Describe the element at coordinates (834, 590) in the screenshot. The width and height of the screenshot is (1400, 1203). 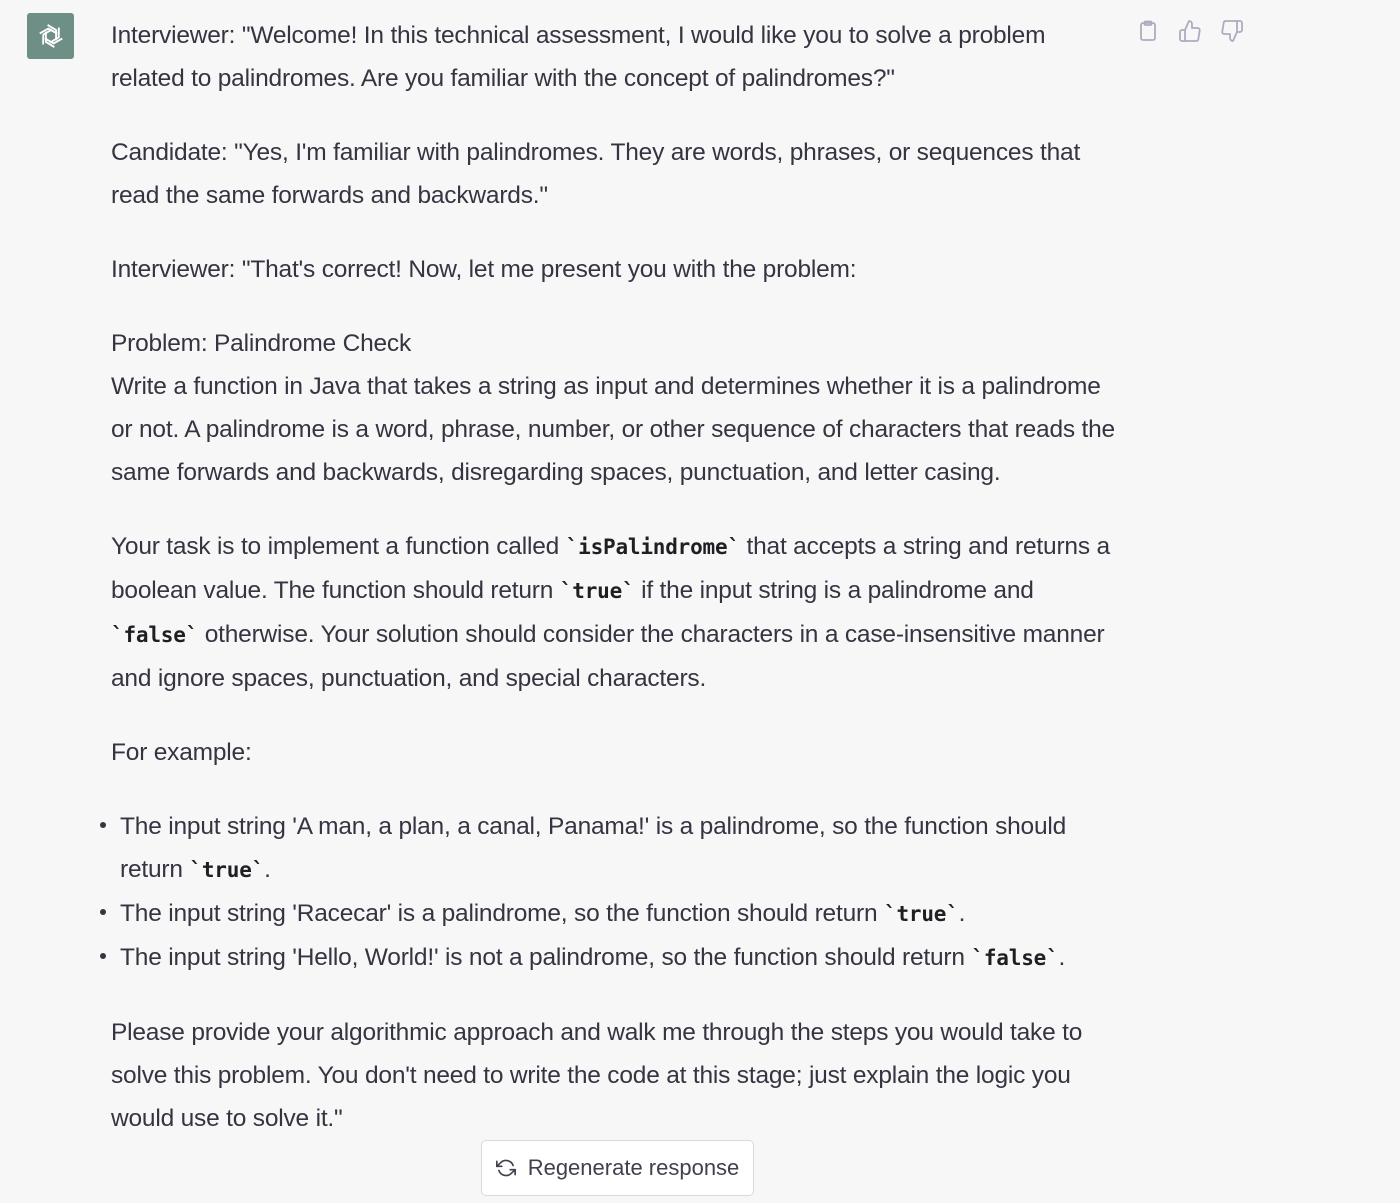
I see `task-text: if the input string is a palindrome and` at that location.